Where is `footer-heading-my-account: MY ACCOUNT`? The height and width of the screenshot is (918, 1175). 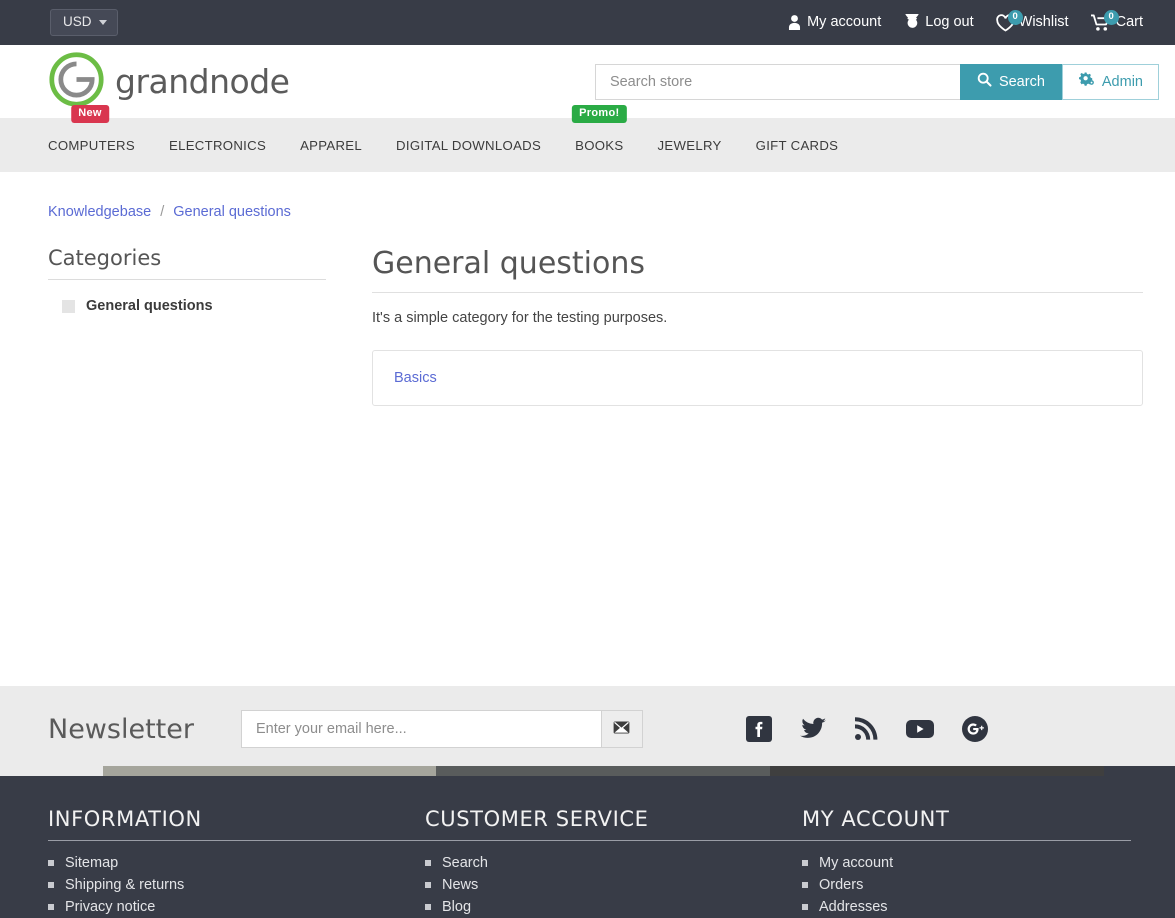
footer-heading-my-account: MY ACCOUNT is located at coordinates (966, 824).